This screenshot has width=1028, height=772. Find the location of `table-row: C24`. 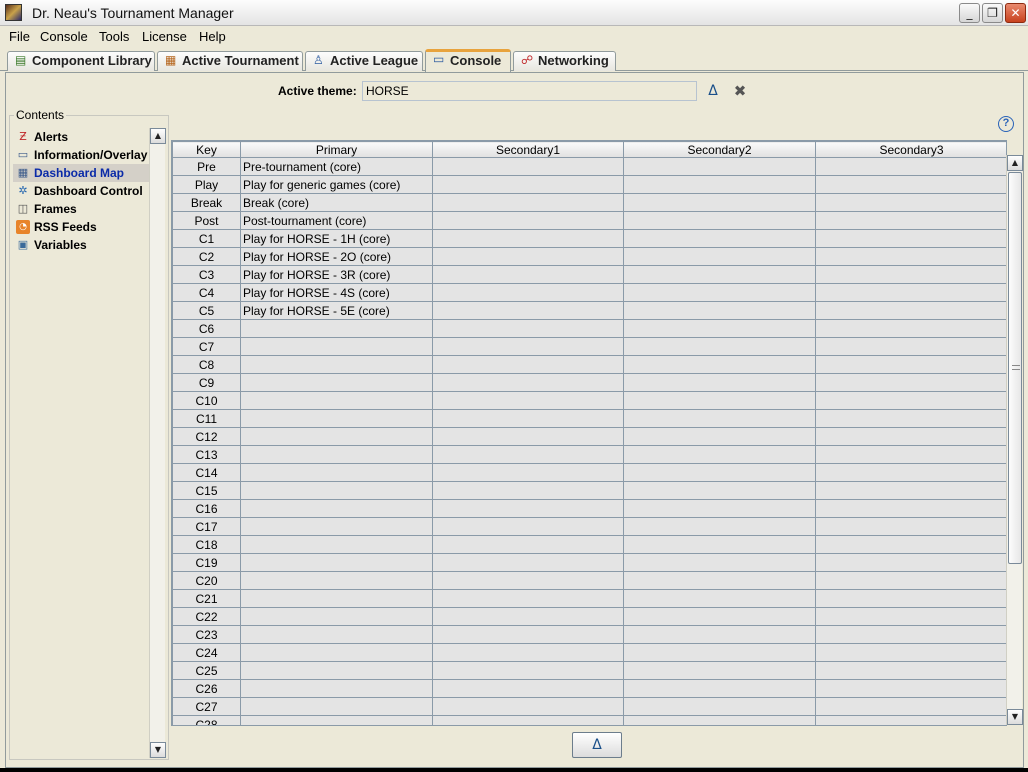

table-row: C24 is located at coordinates (589, 652).